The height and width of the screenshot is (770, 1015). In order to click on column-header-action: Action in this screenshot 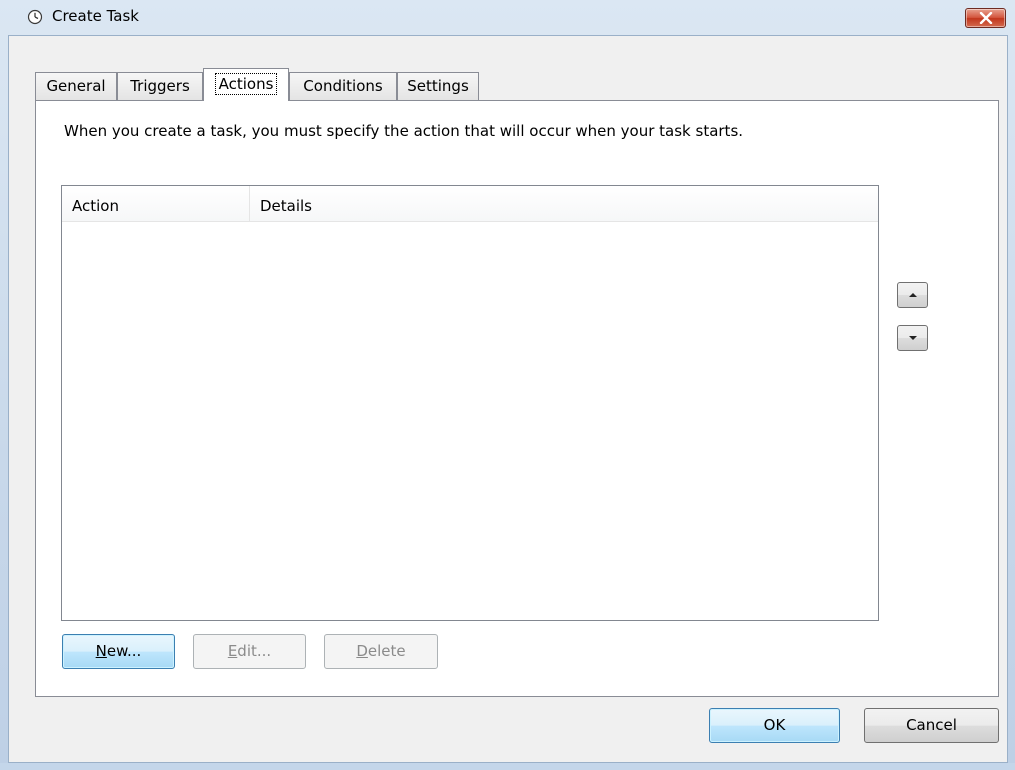, I will do `click(156, 203)`.